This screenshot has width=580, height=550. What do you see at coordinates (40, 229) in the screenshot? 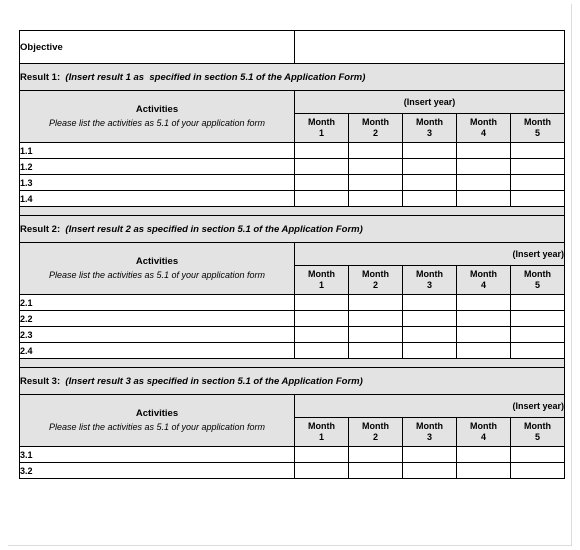
I see `result-label: Result 2:` at bounding box center [40, 229].